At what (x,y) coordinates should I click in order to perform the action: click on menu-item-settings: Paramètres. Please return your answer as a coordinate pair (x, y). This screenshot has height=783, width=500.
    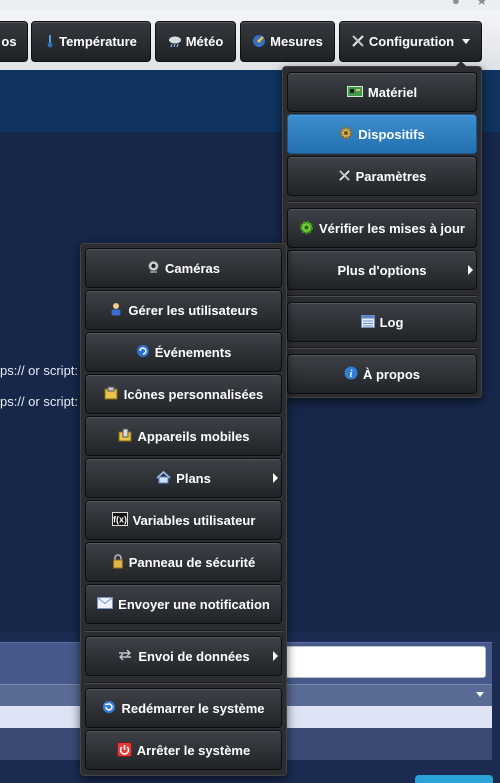
    Looking at the image, I should click on (382, 176).